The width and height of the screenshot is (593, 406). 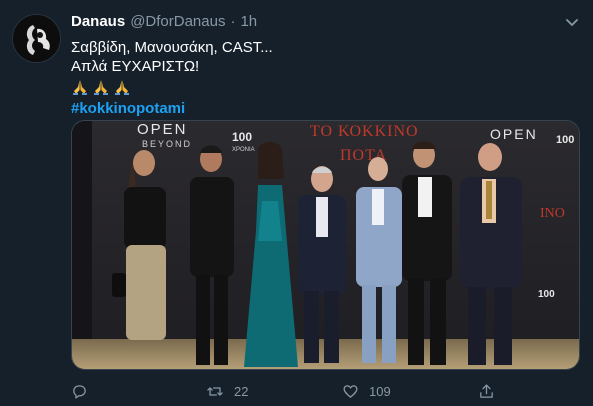 What do you see at coordinates (350, 391) in the screenshot?
I see `heart-icon` at bounding box center [350, 391].